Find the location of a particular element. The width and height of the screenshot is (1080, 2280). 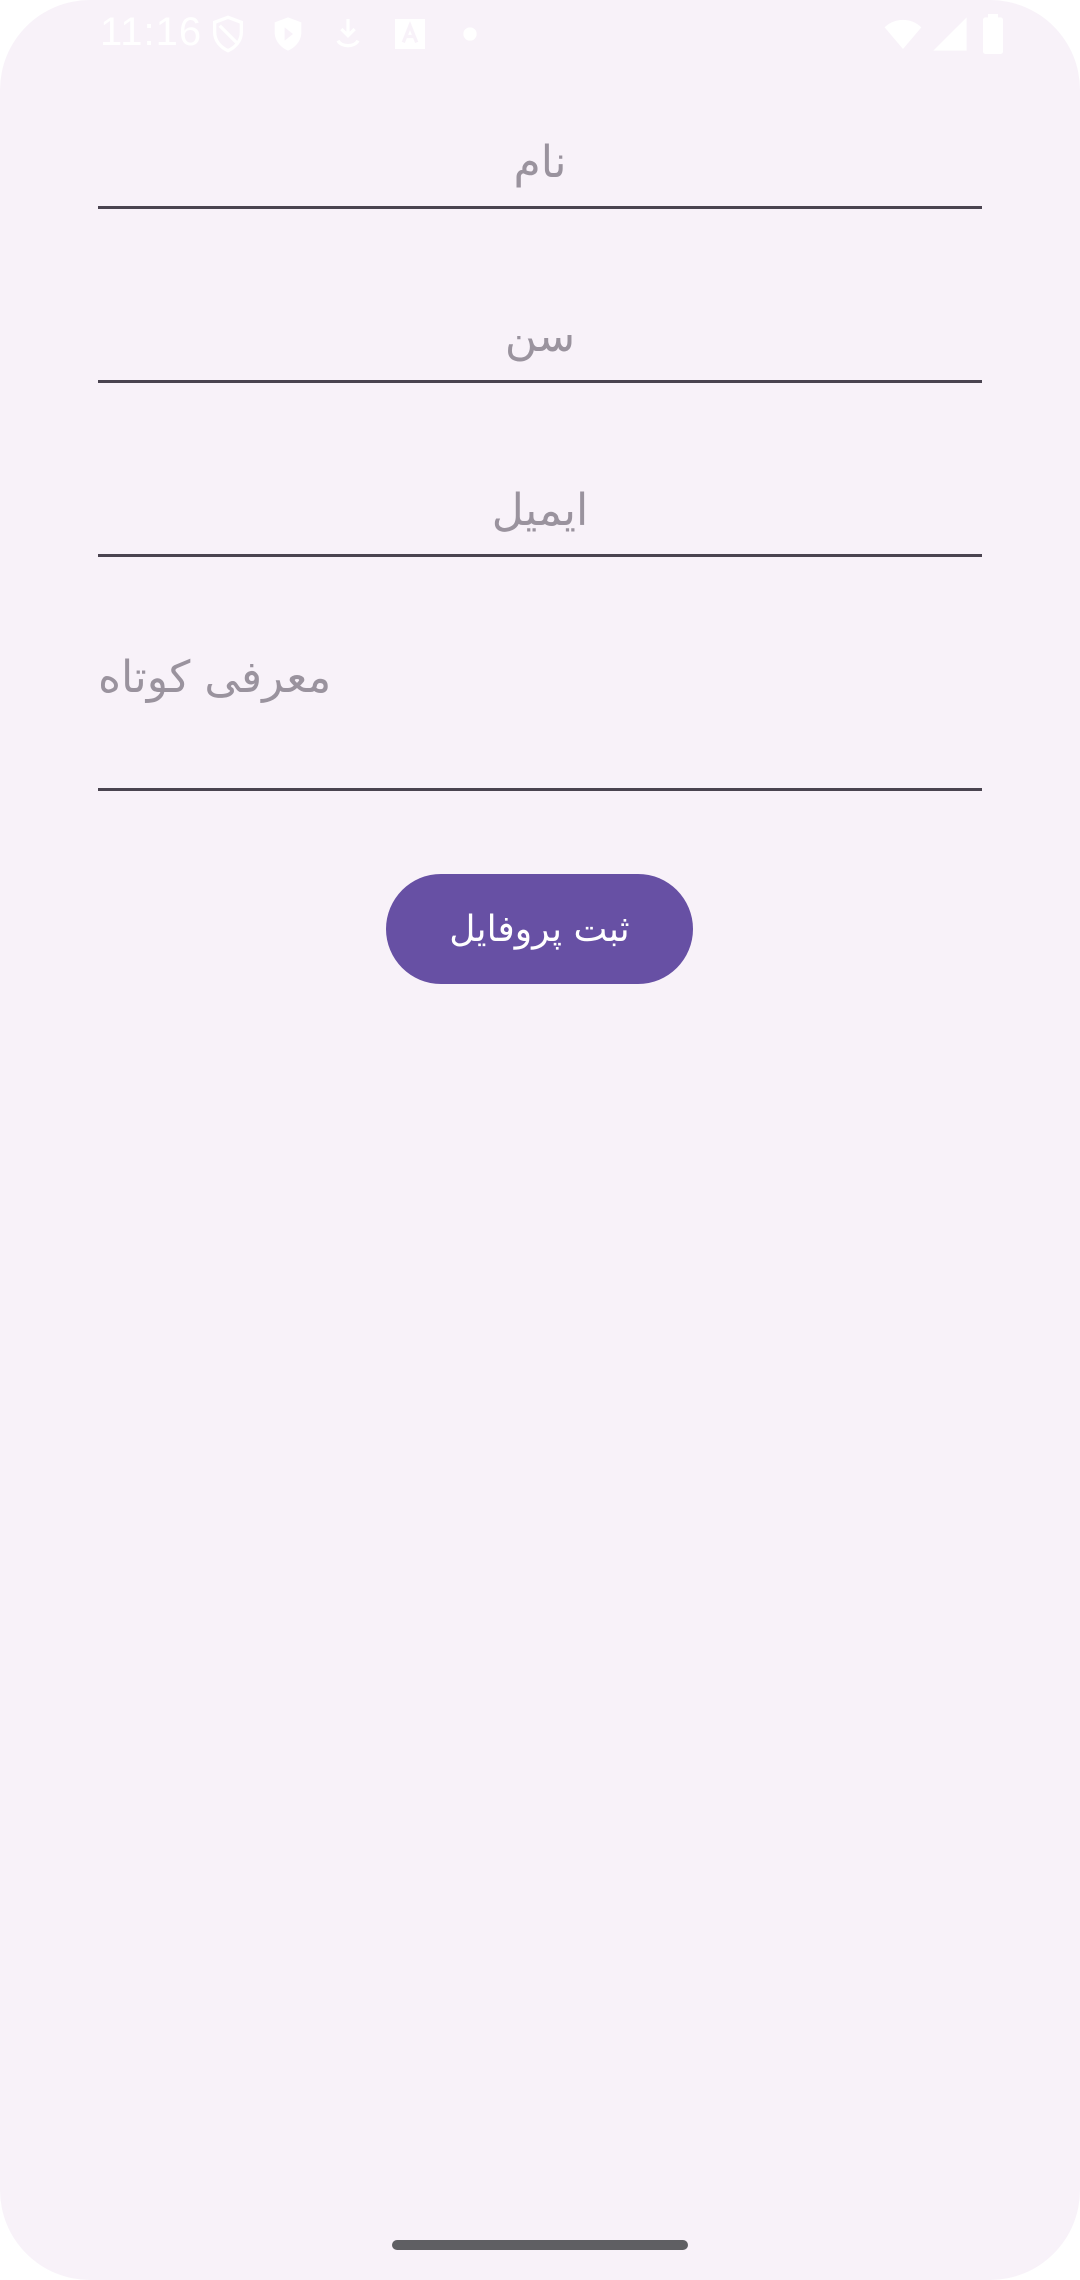

home-indicator is located at coordinates (540, 2245).